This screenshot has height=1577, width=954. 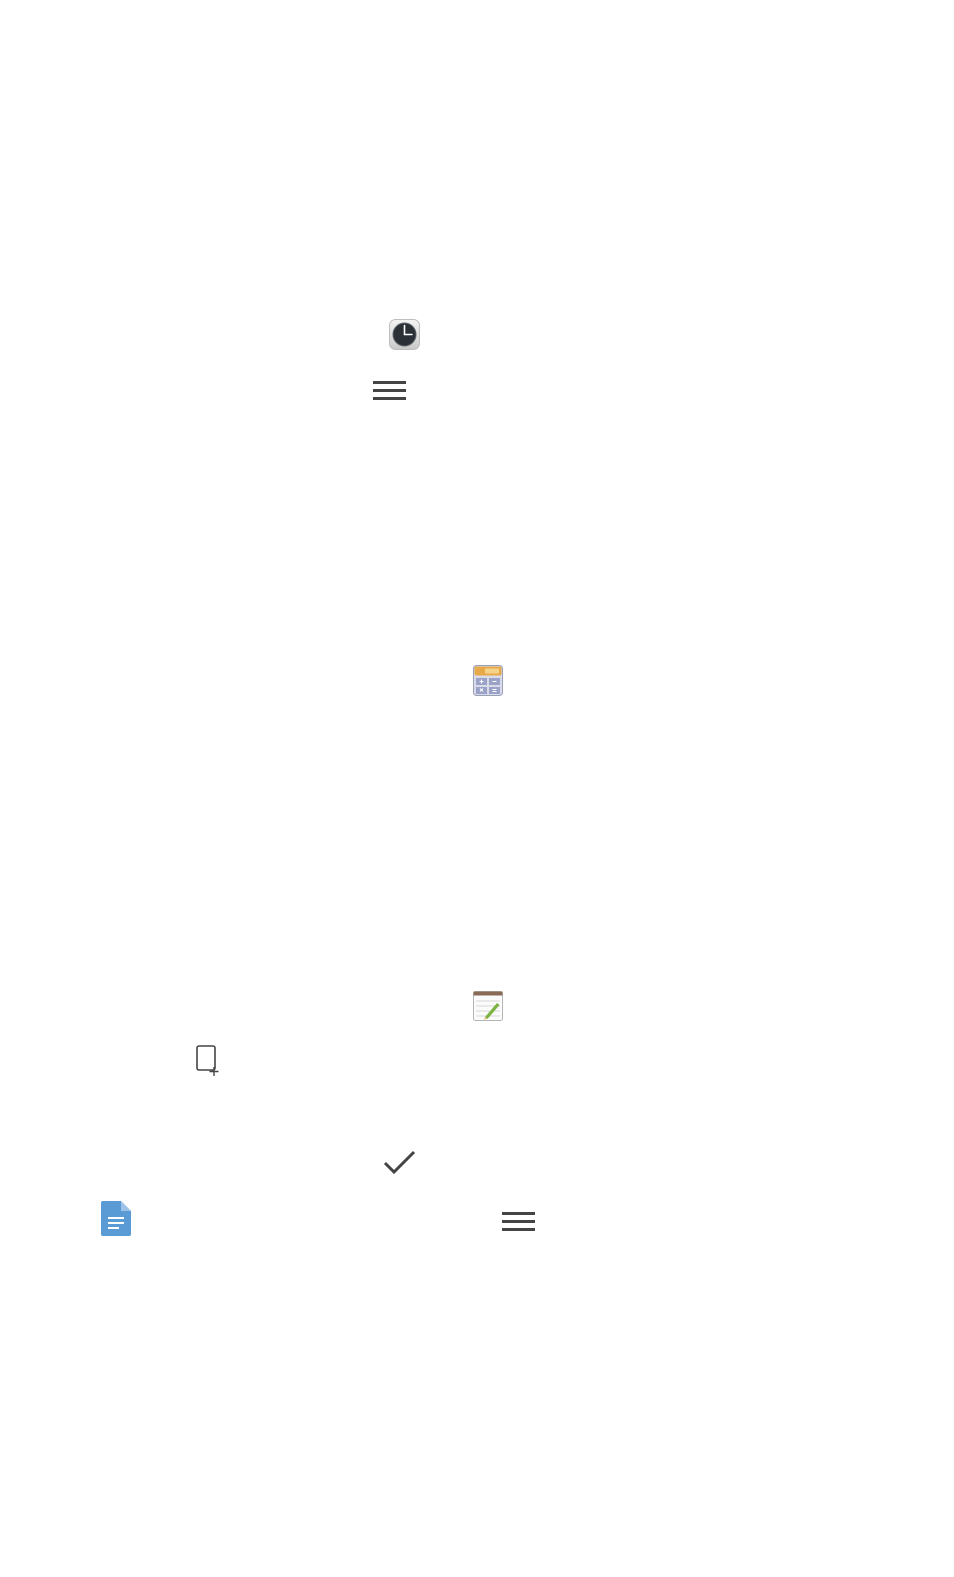 I want to click on checkmark-icon, so click(x=399, y=1163).